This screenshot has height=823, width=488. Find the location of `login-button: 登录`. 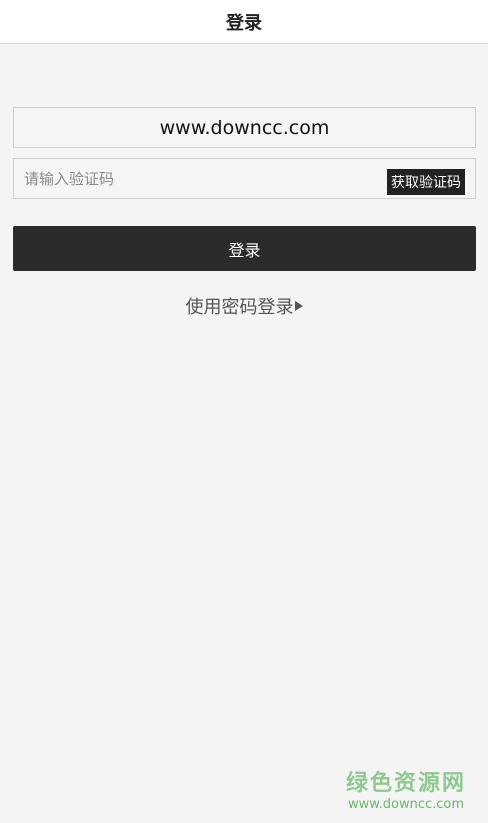

login-button: 登录 is located at coordinates (244, 248).